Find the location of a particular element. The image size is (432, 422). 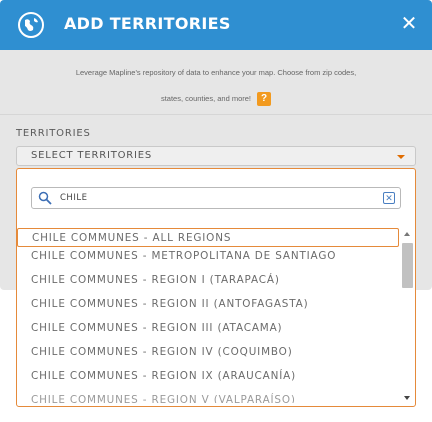

modal-title: ADD TERRITORIES is located at coordinates (147, 23).